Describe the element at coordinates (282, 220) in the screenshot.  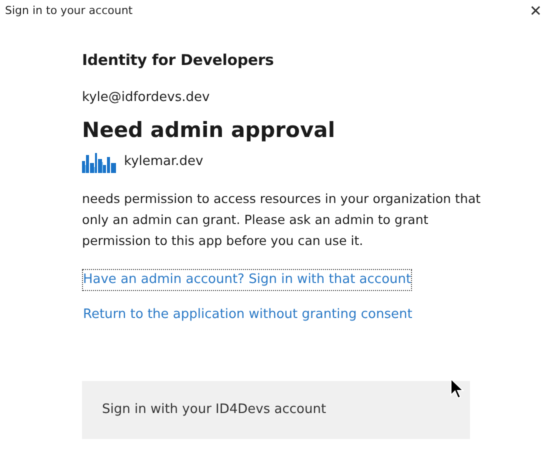
I see `permission-message: needs permission to access resources in your organization that only an admin can grant. Please ask an admin to grant permission to this app before you can use it.` at that location.